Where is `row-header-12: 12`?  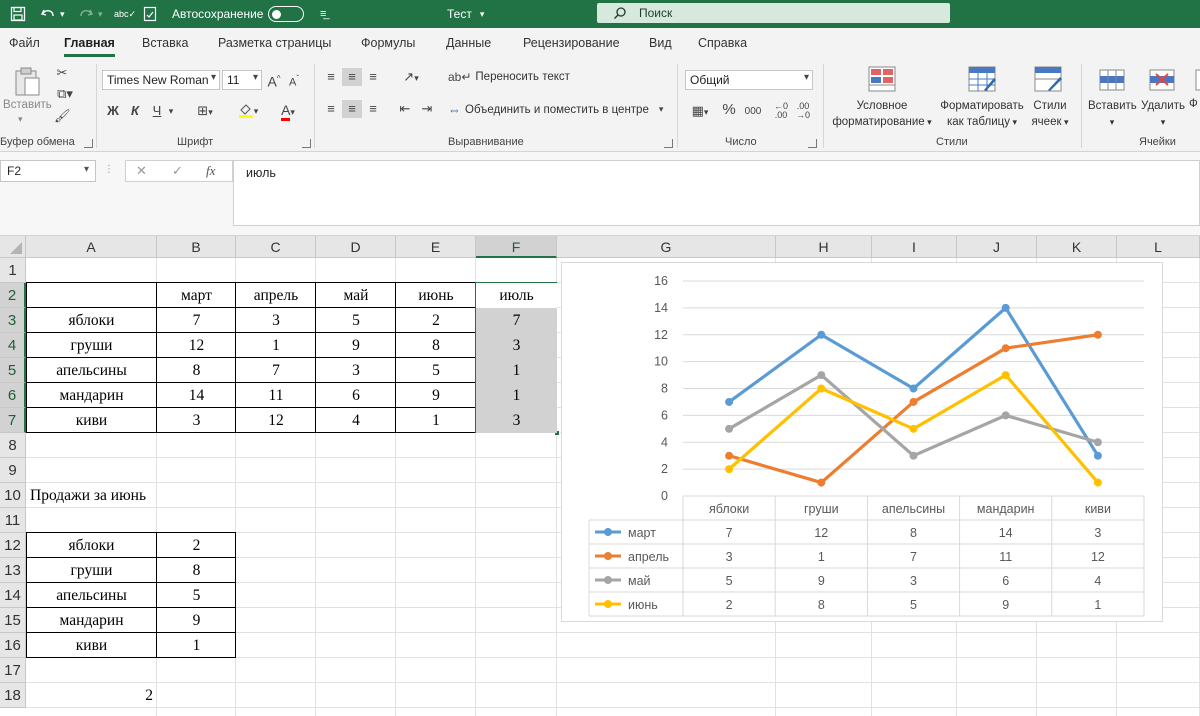
row-header-12: 12 is located at coordinates (13, 545).